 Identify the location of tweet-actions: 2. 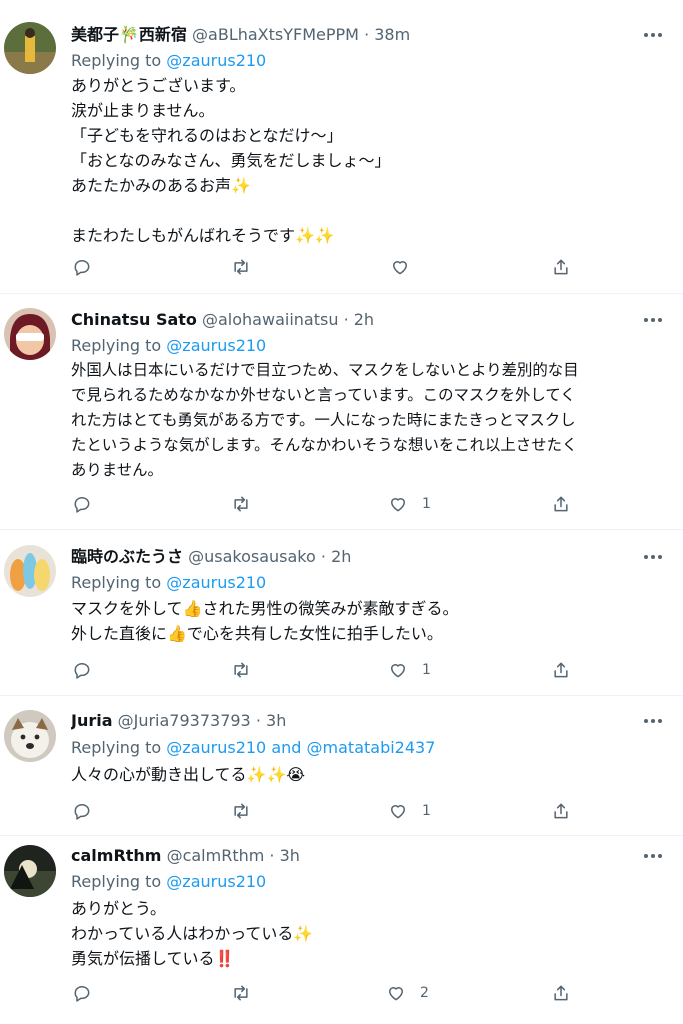
(341, 993).